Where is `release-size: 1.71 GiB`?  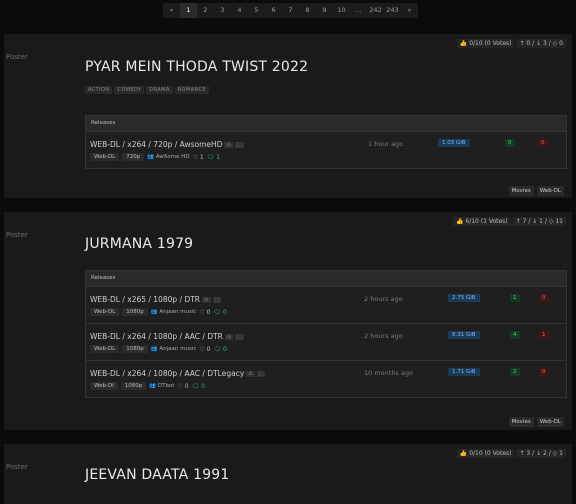
release-size: 1.71 GiB is located at coordinates (464, 372).